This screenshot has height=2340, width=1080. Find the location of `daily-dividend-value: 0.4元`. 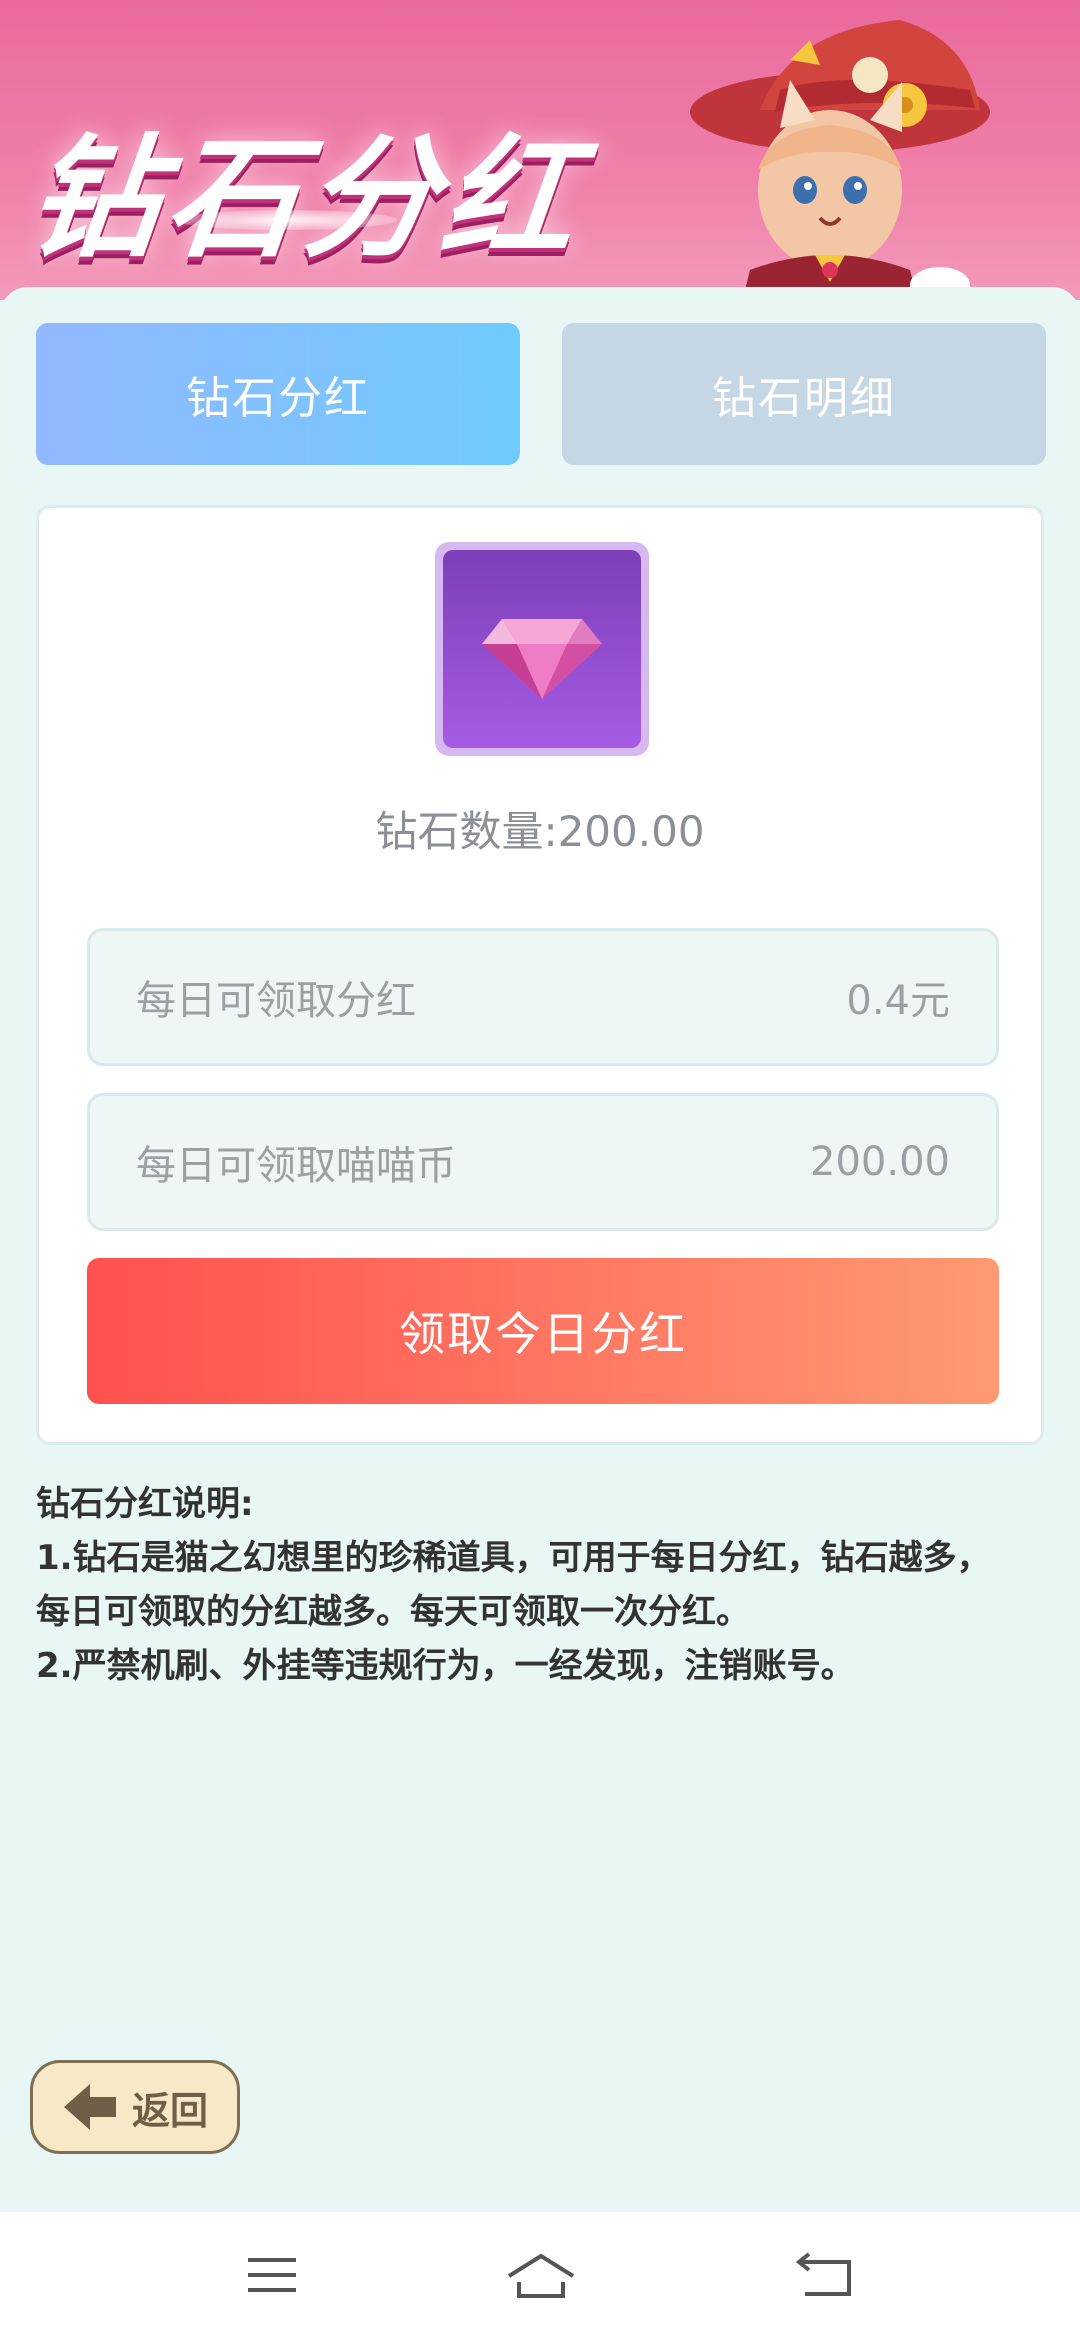

daily-dividend-value: 0.4元 is located at coordinates (898, 1001).